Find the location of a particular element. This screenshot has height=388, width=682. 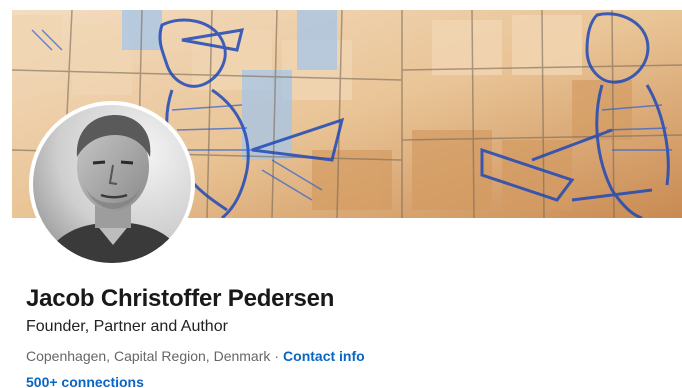

connections-link: 500+ connections is located at coordinates (85, 381).